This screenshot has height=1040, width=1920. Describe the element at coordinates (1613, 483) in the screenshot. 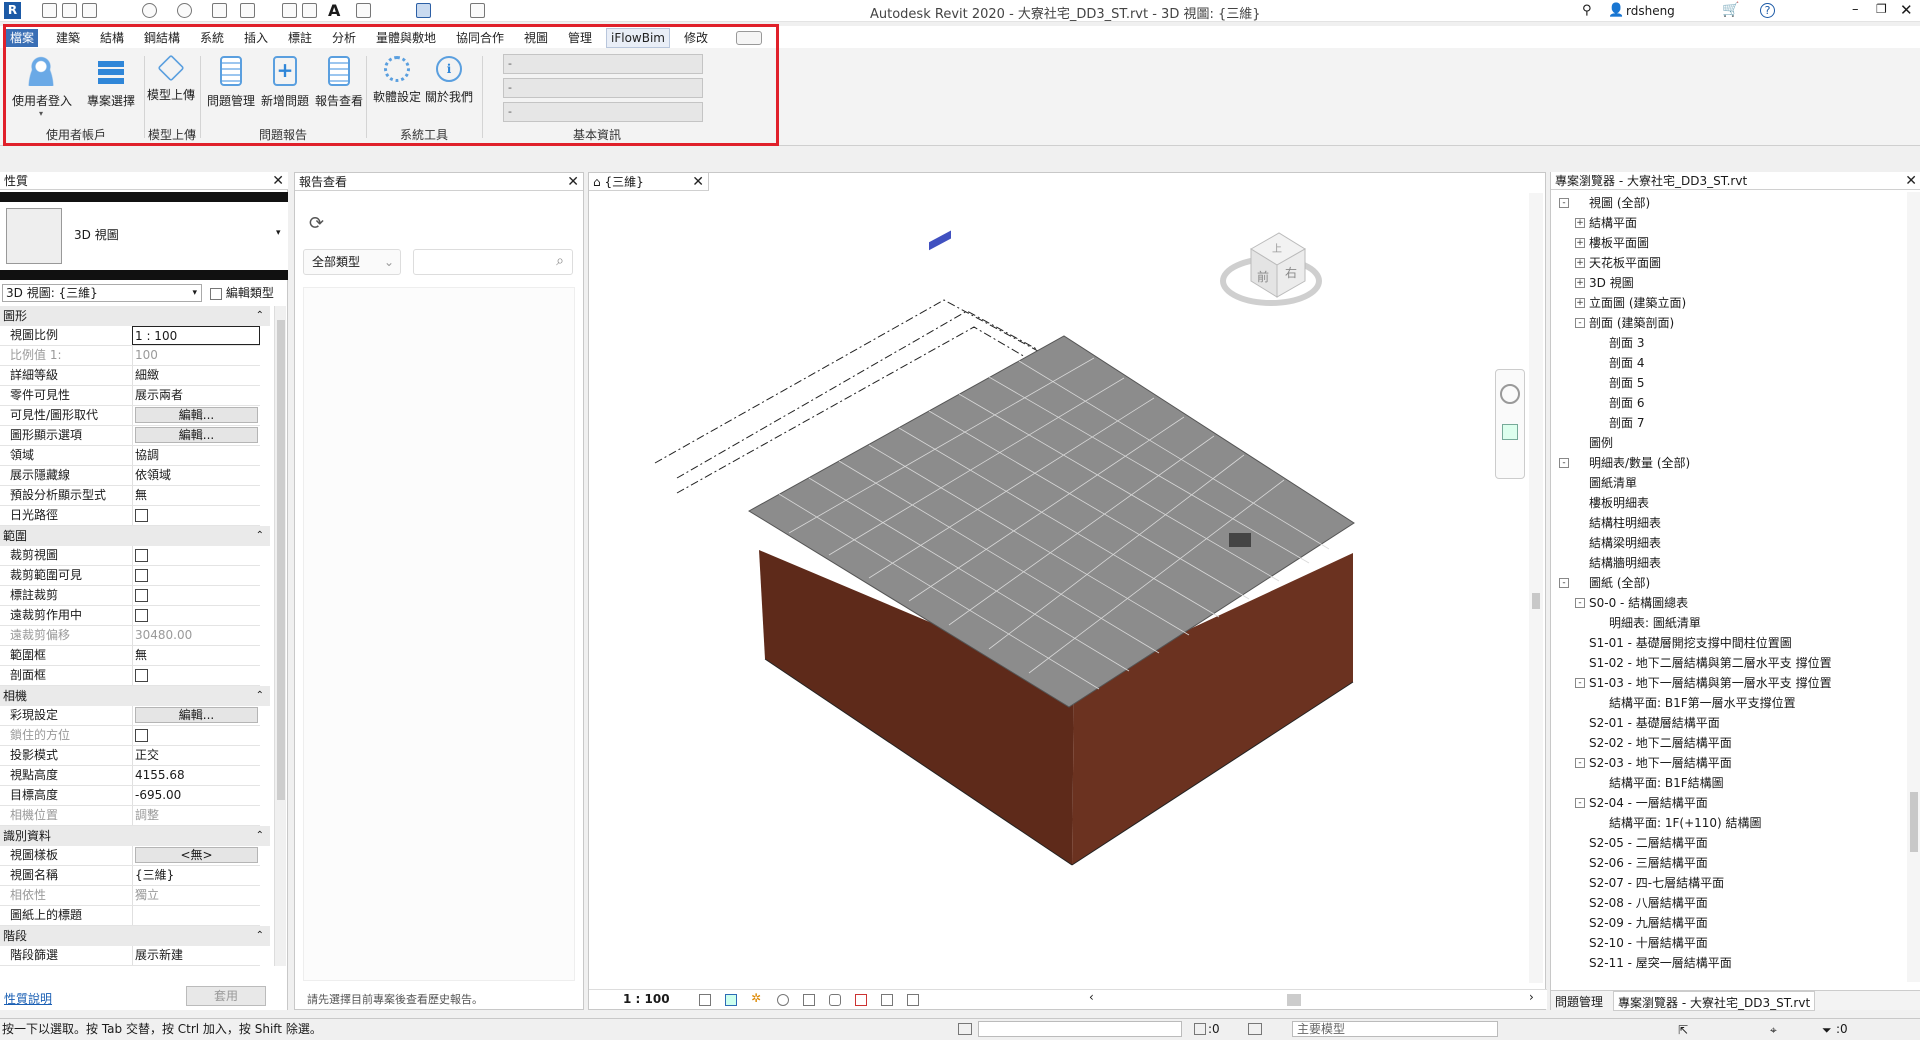

I see `tree-item: 圖紙清單` at that location.